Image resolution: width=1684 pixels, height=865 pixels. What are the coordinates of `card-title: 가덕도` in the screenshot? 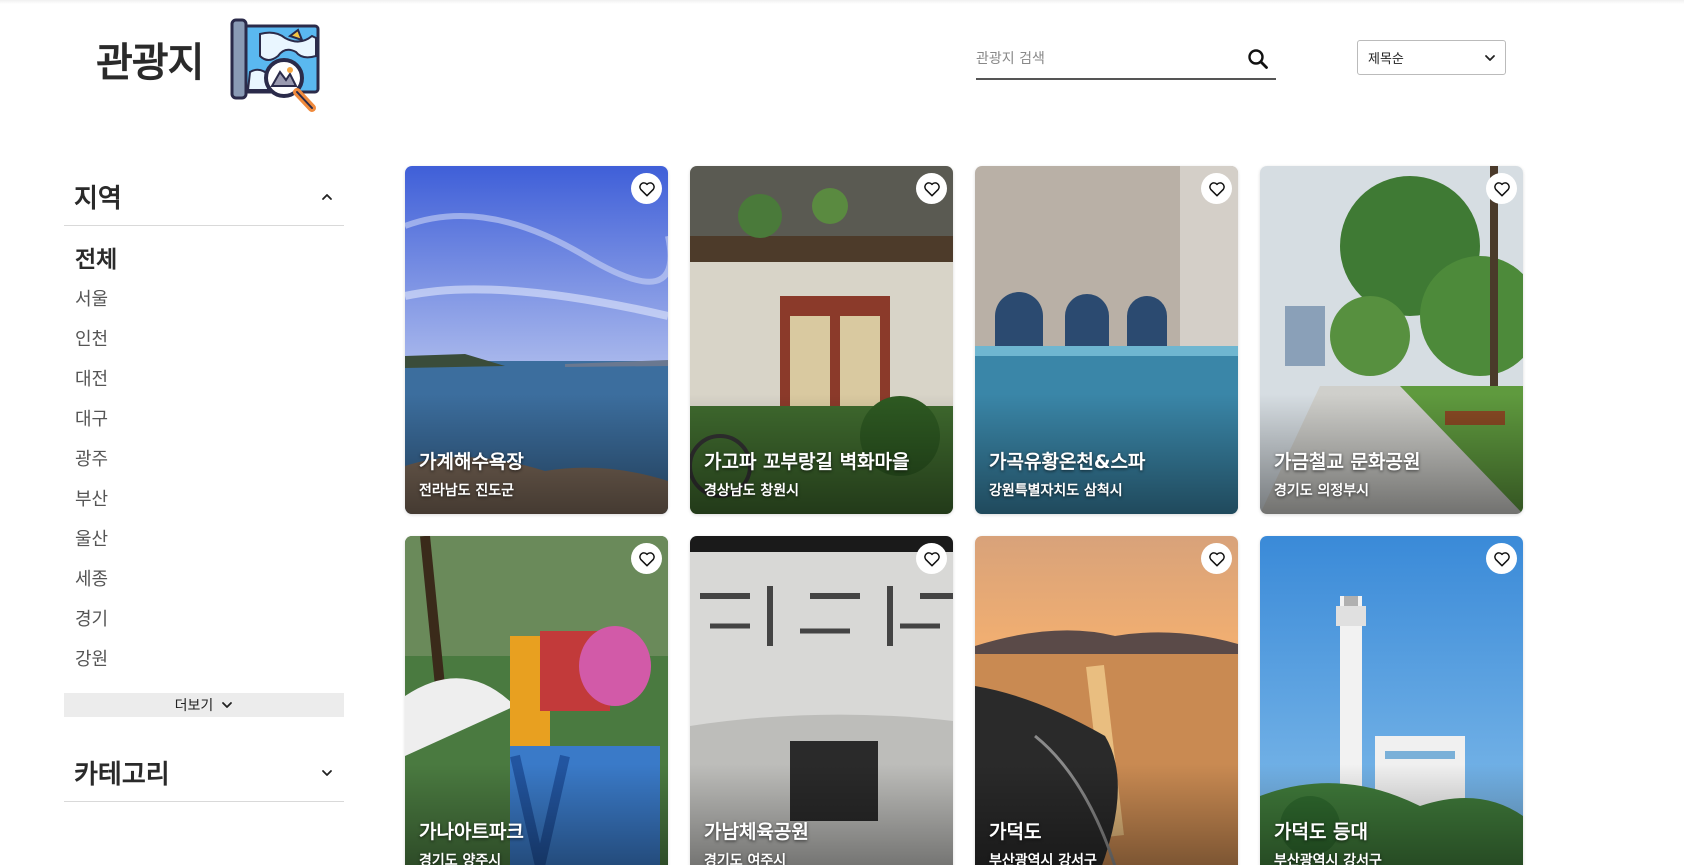 It's located at (1015, 832).